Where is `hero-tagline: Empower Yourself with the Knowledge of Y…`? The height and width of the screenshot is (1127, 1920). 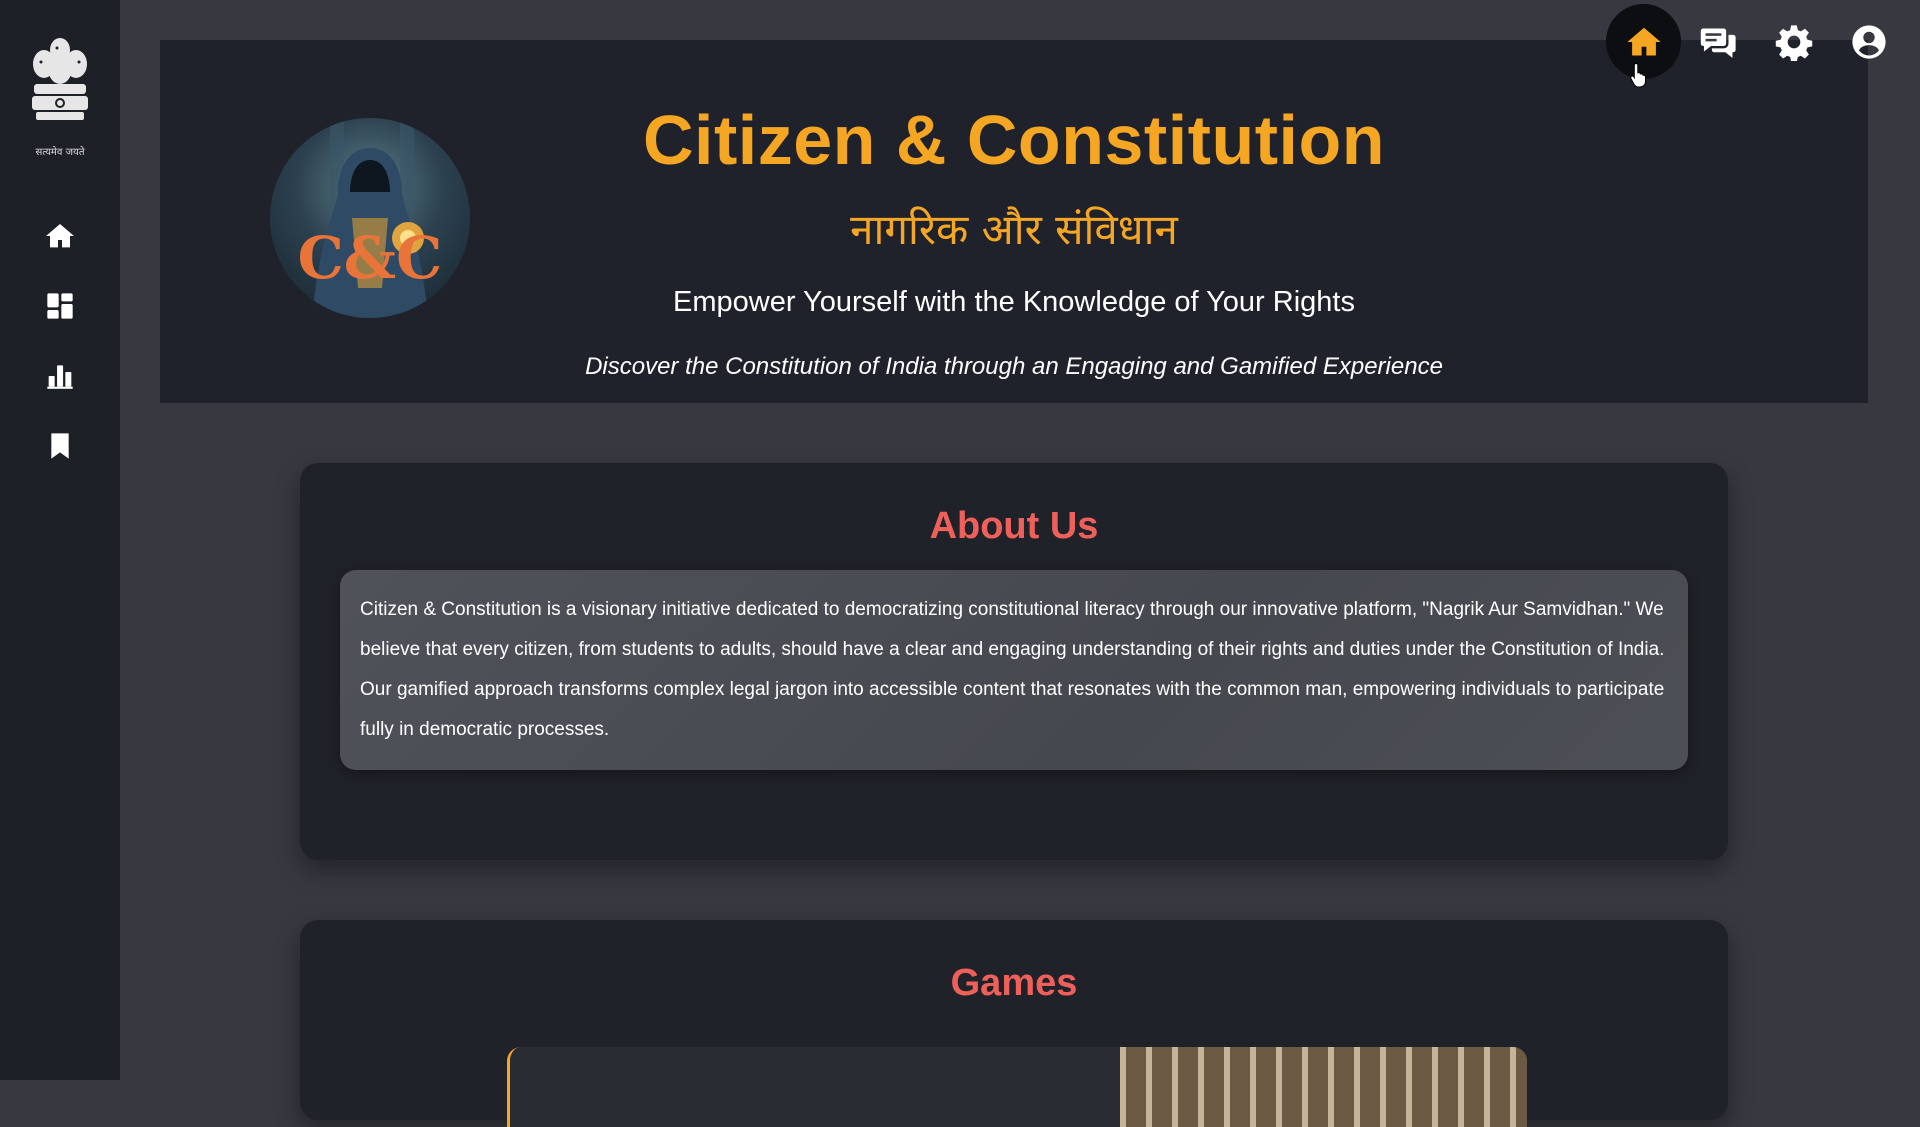 hero-tagline: Empower Yourself with the Knowledge of Y… is located at coordinates (1014, 302).